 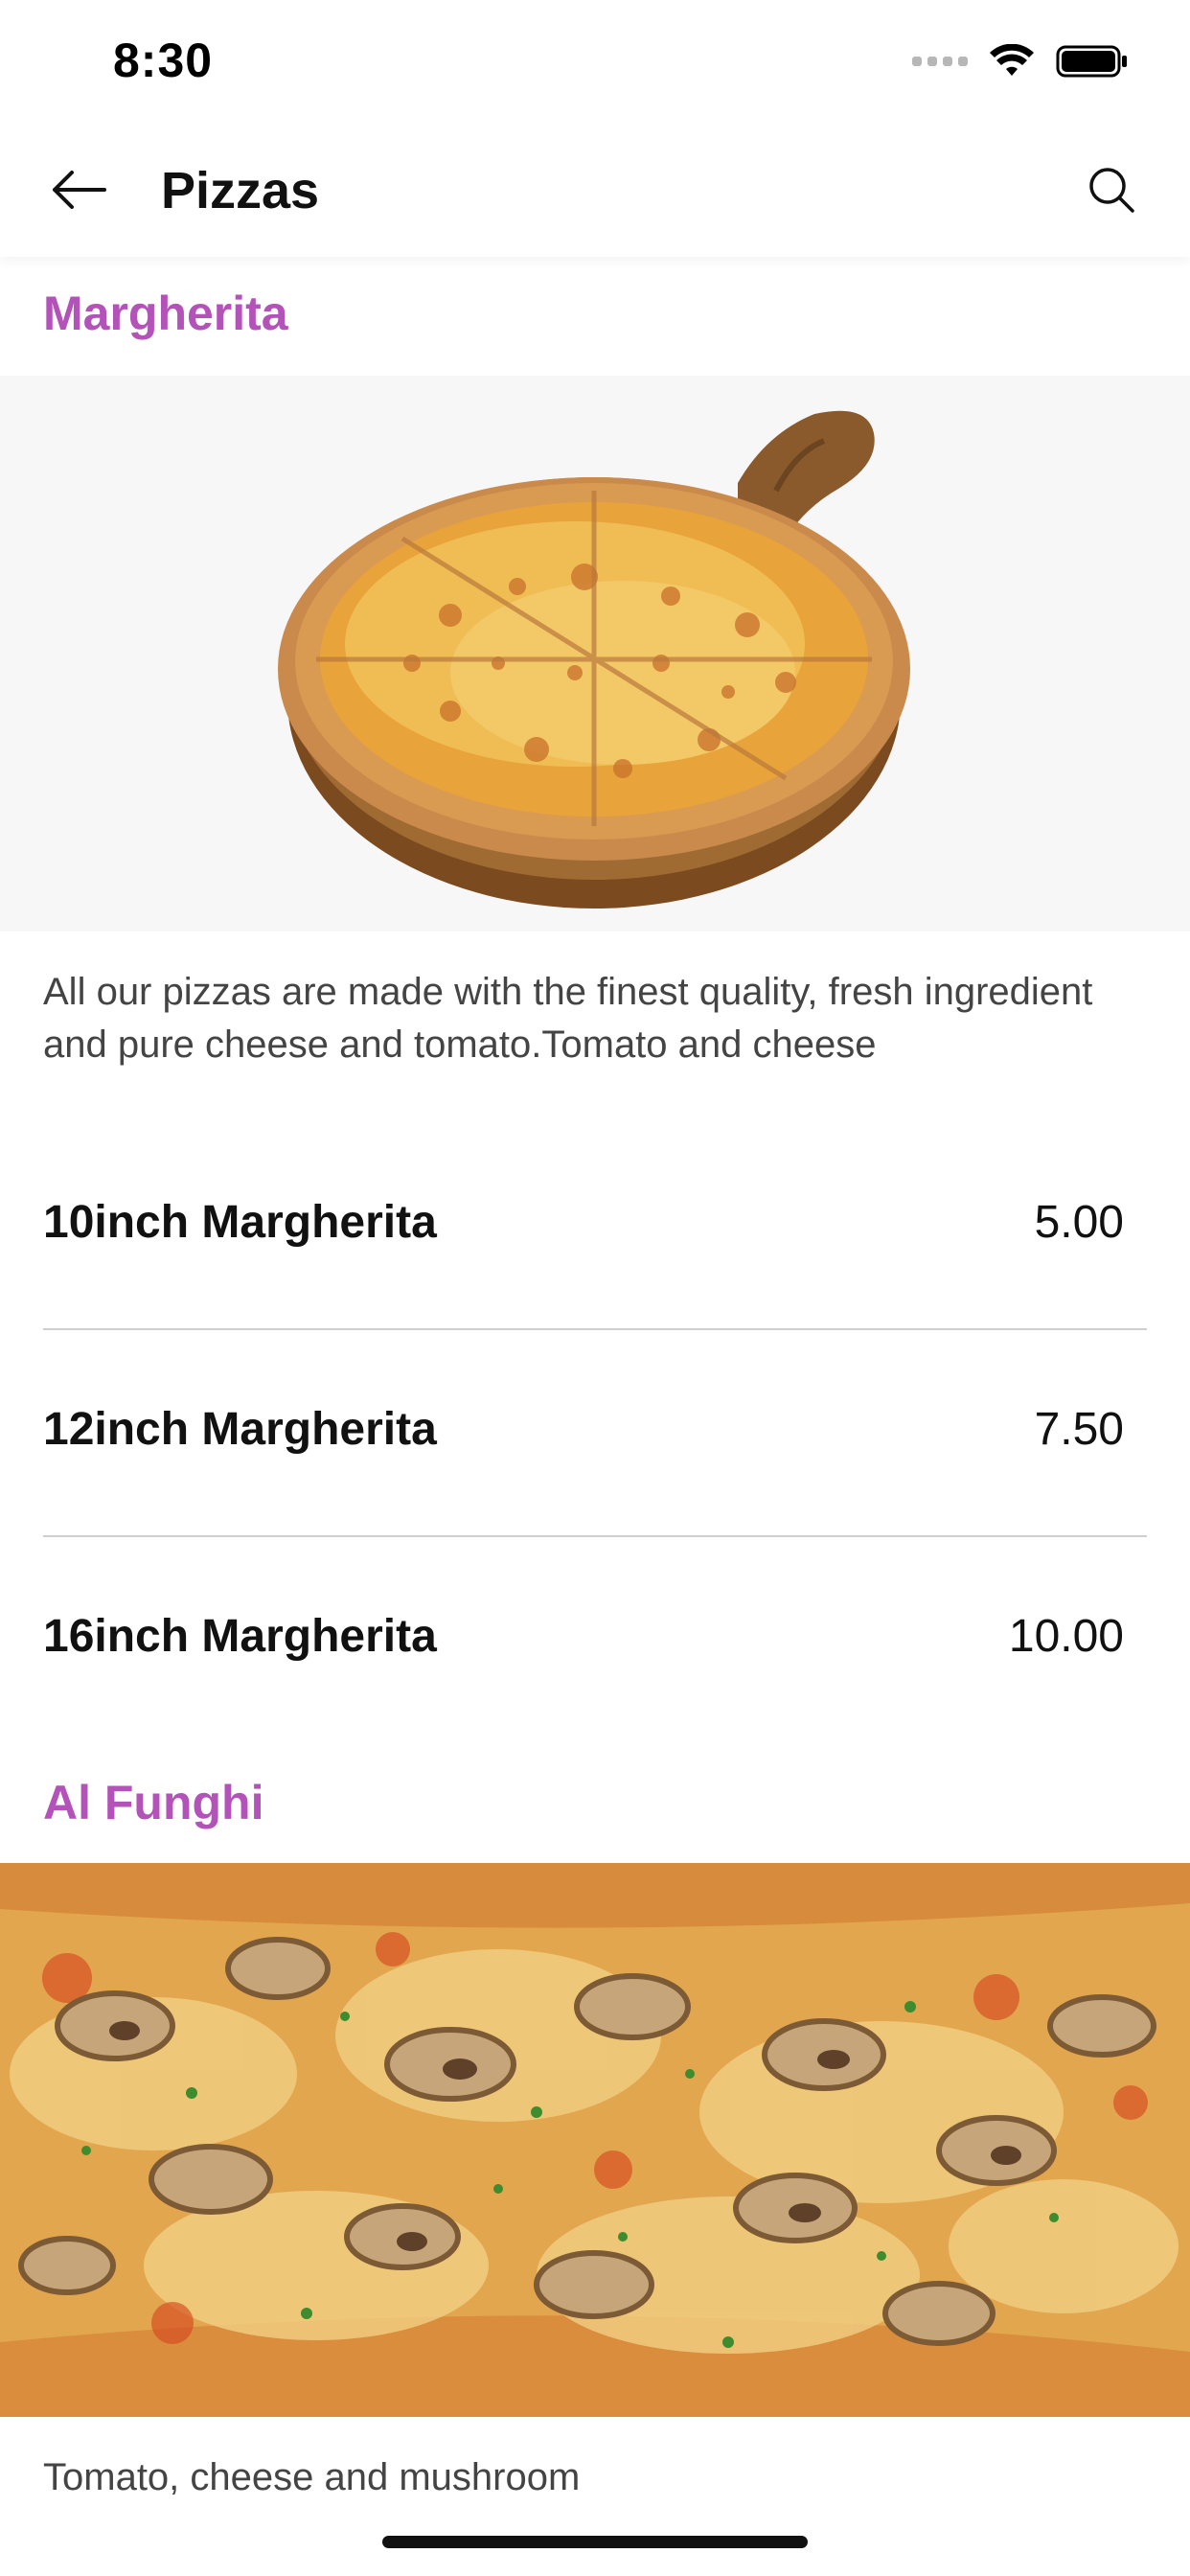 I want to click on item-name: 16inch Margherita, so click(x=240, y=1636).